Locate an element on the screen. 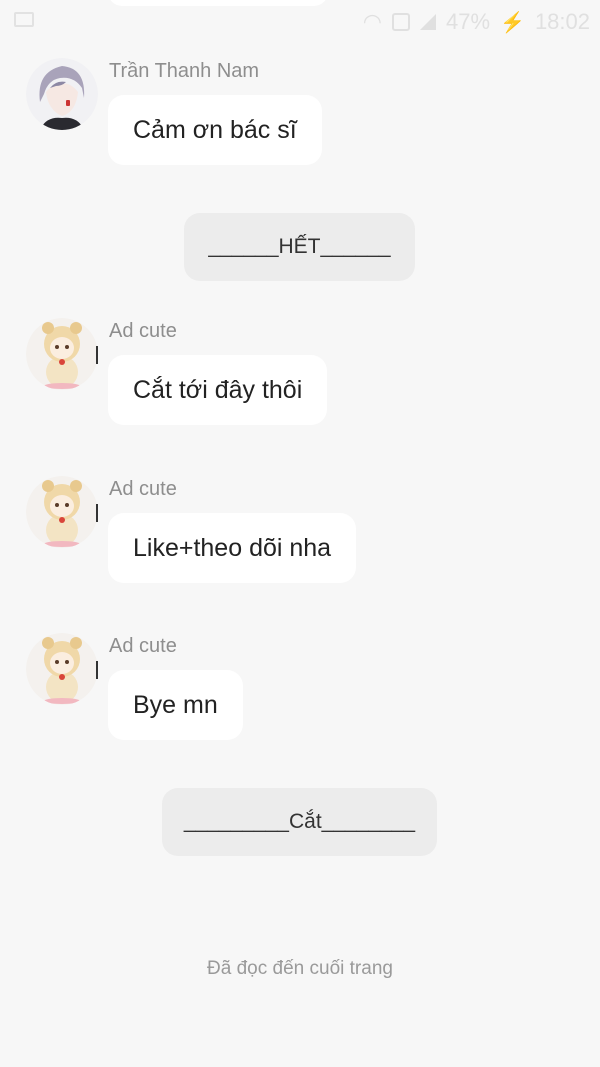  end-divider: ______HẾT______ is located at coordinates (299, 247).